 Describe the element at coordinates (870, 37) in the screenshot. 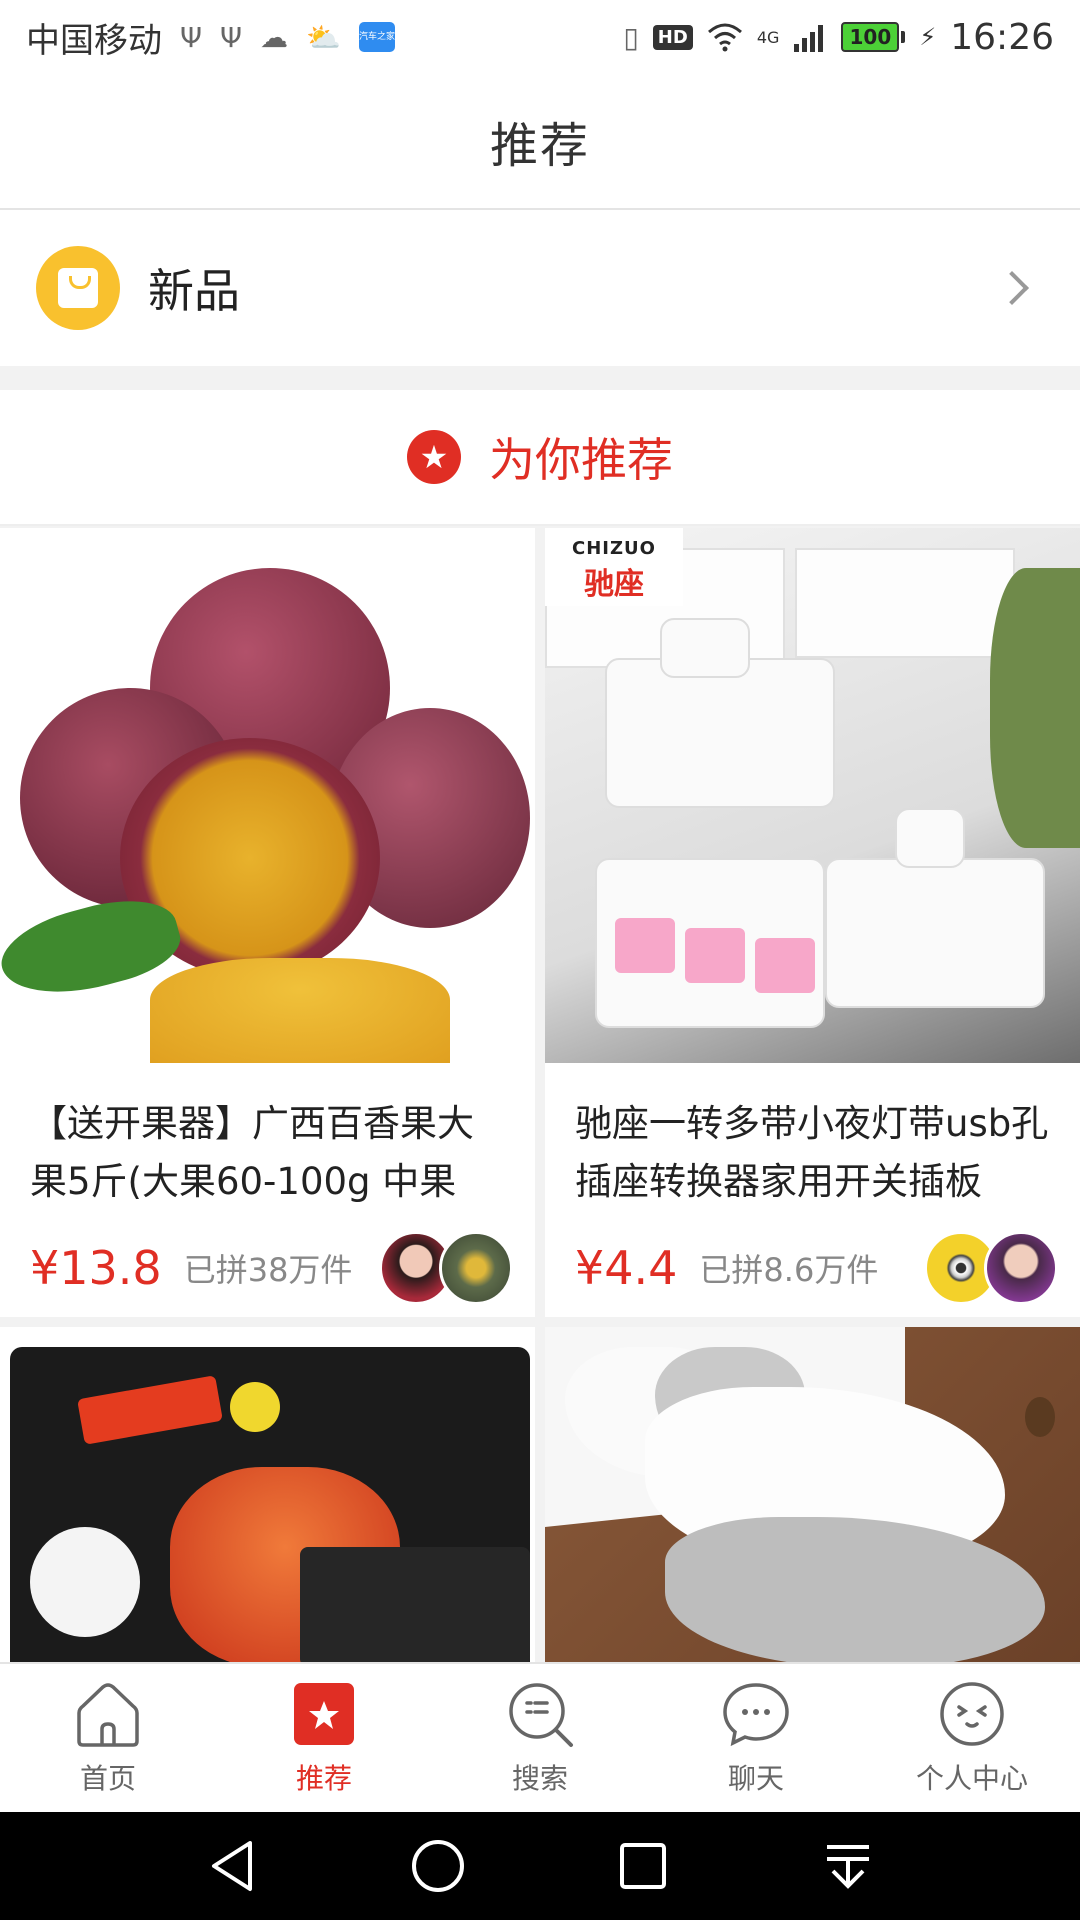

I see `battery-level: 100` at that location.